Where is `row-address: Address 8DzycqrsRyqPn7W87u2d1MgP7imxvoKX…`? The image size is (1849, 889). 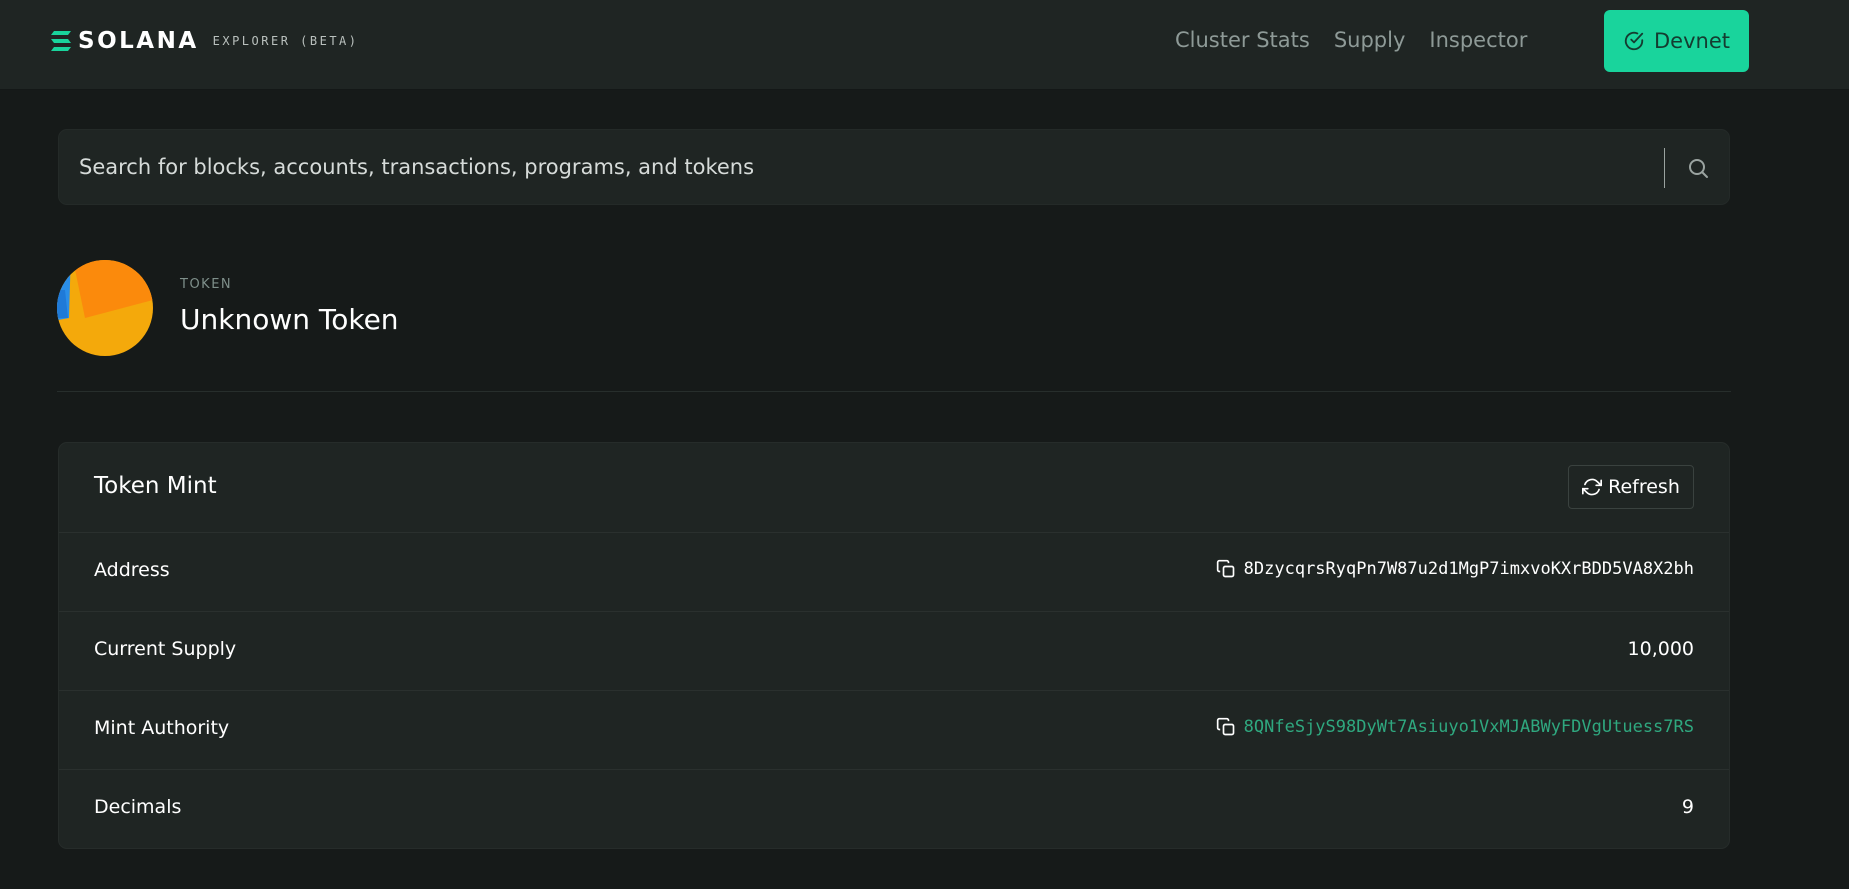 row-address: Address 8DzycqrsRyqPn7W87u2d1MgP7imxvoKX… is located at coordinates (894, 572).